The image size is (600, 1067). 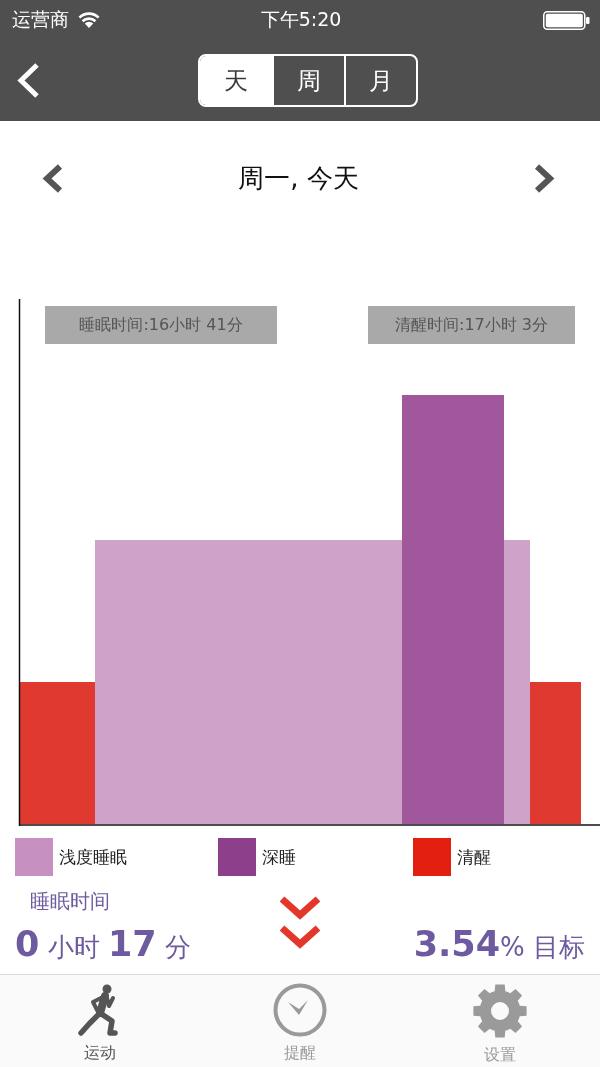 What do you see at coordinates (499, 944) in the screenshot?
I see `goal-percentage: 3.54% 目标` at bounding box center [499, 944].